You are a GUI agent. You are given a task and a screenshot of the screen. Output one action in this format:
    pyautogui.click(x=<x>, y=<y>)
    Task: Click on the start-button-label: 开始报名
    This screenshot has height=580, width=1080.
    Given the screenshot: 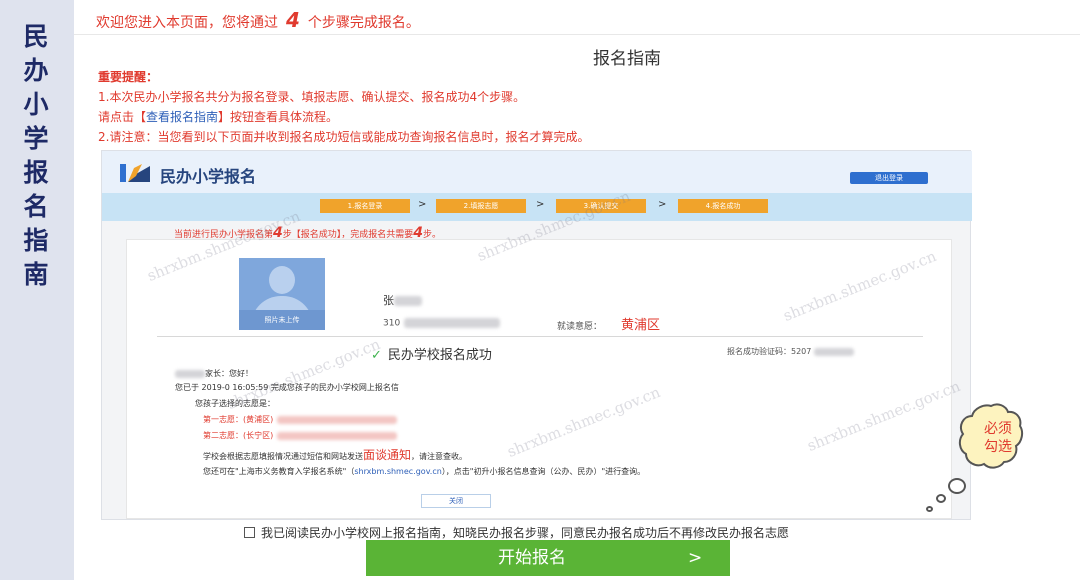 What is the action you would take?
    pyautogui.click(x=532, y=558)
    